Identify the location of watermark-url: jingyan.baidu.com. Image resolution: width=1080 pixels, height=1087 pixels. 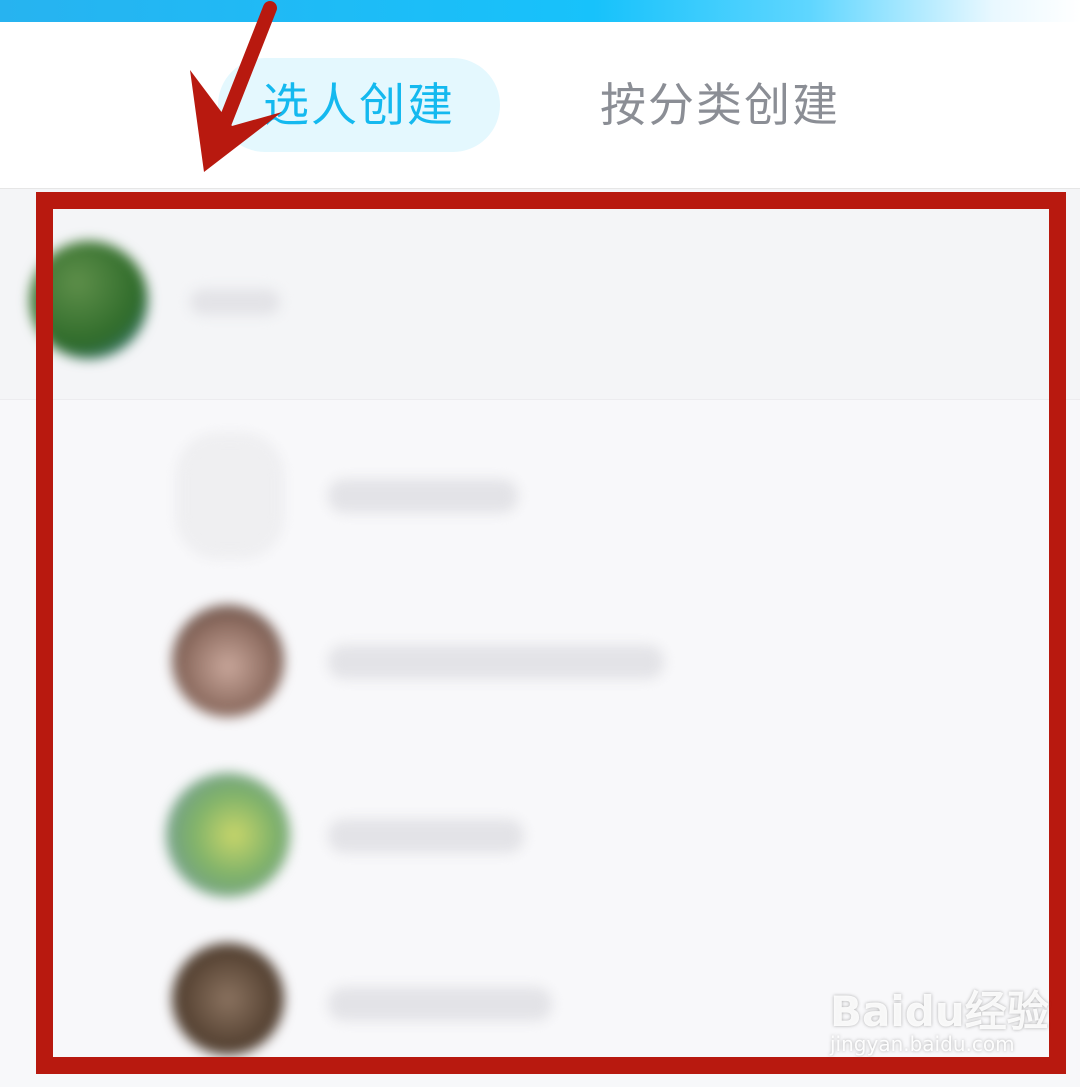
(922, 1044).